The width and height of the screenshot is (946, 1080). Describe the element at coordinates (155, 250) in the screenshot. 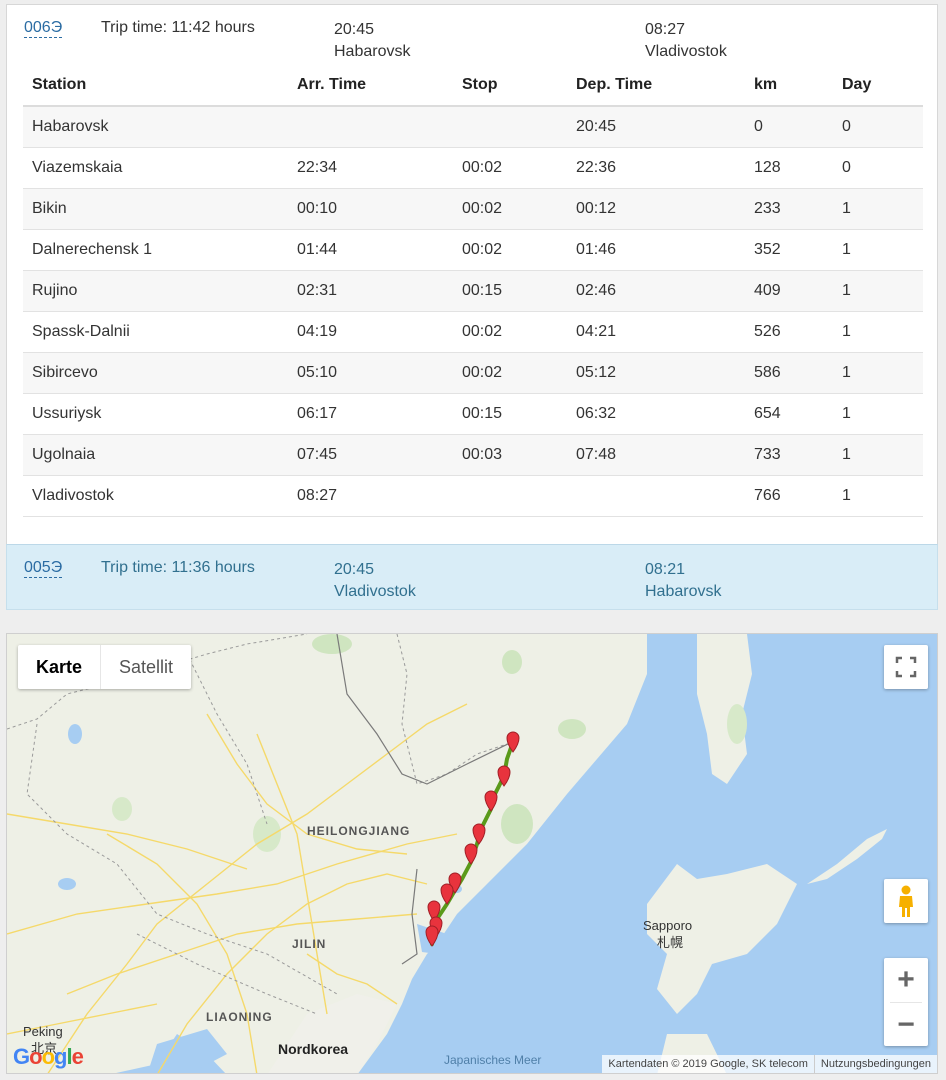

I see `cell-station: Dalnerechensk 1` at that location.